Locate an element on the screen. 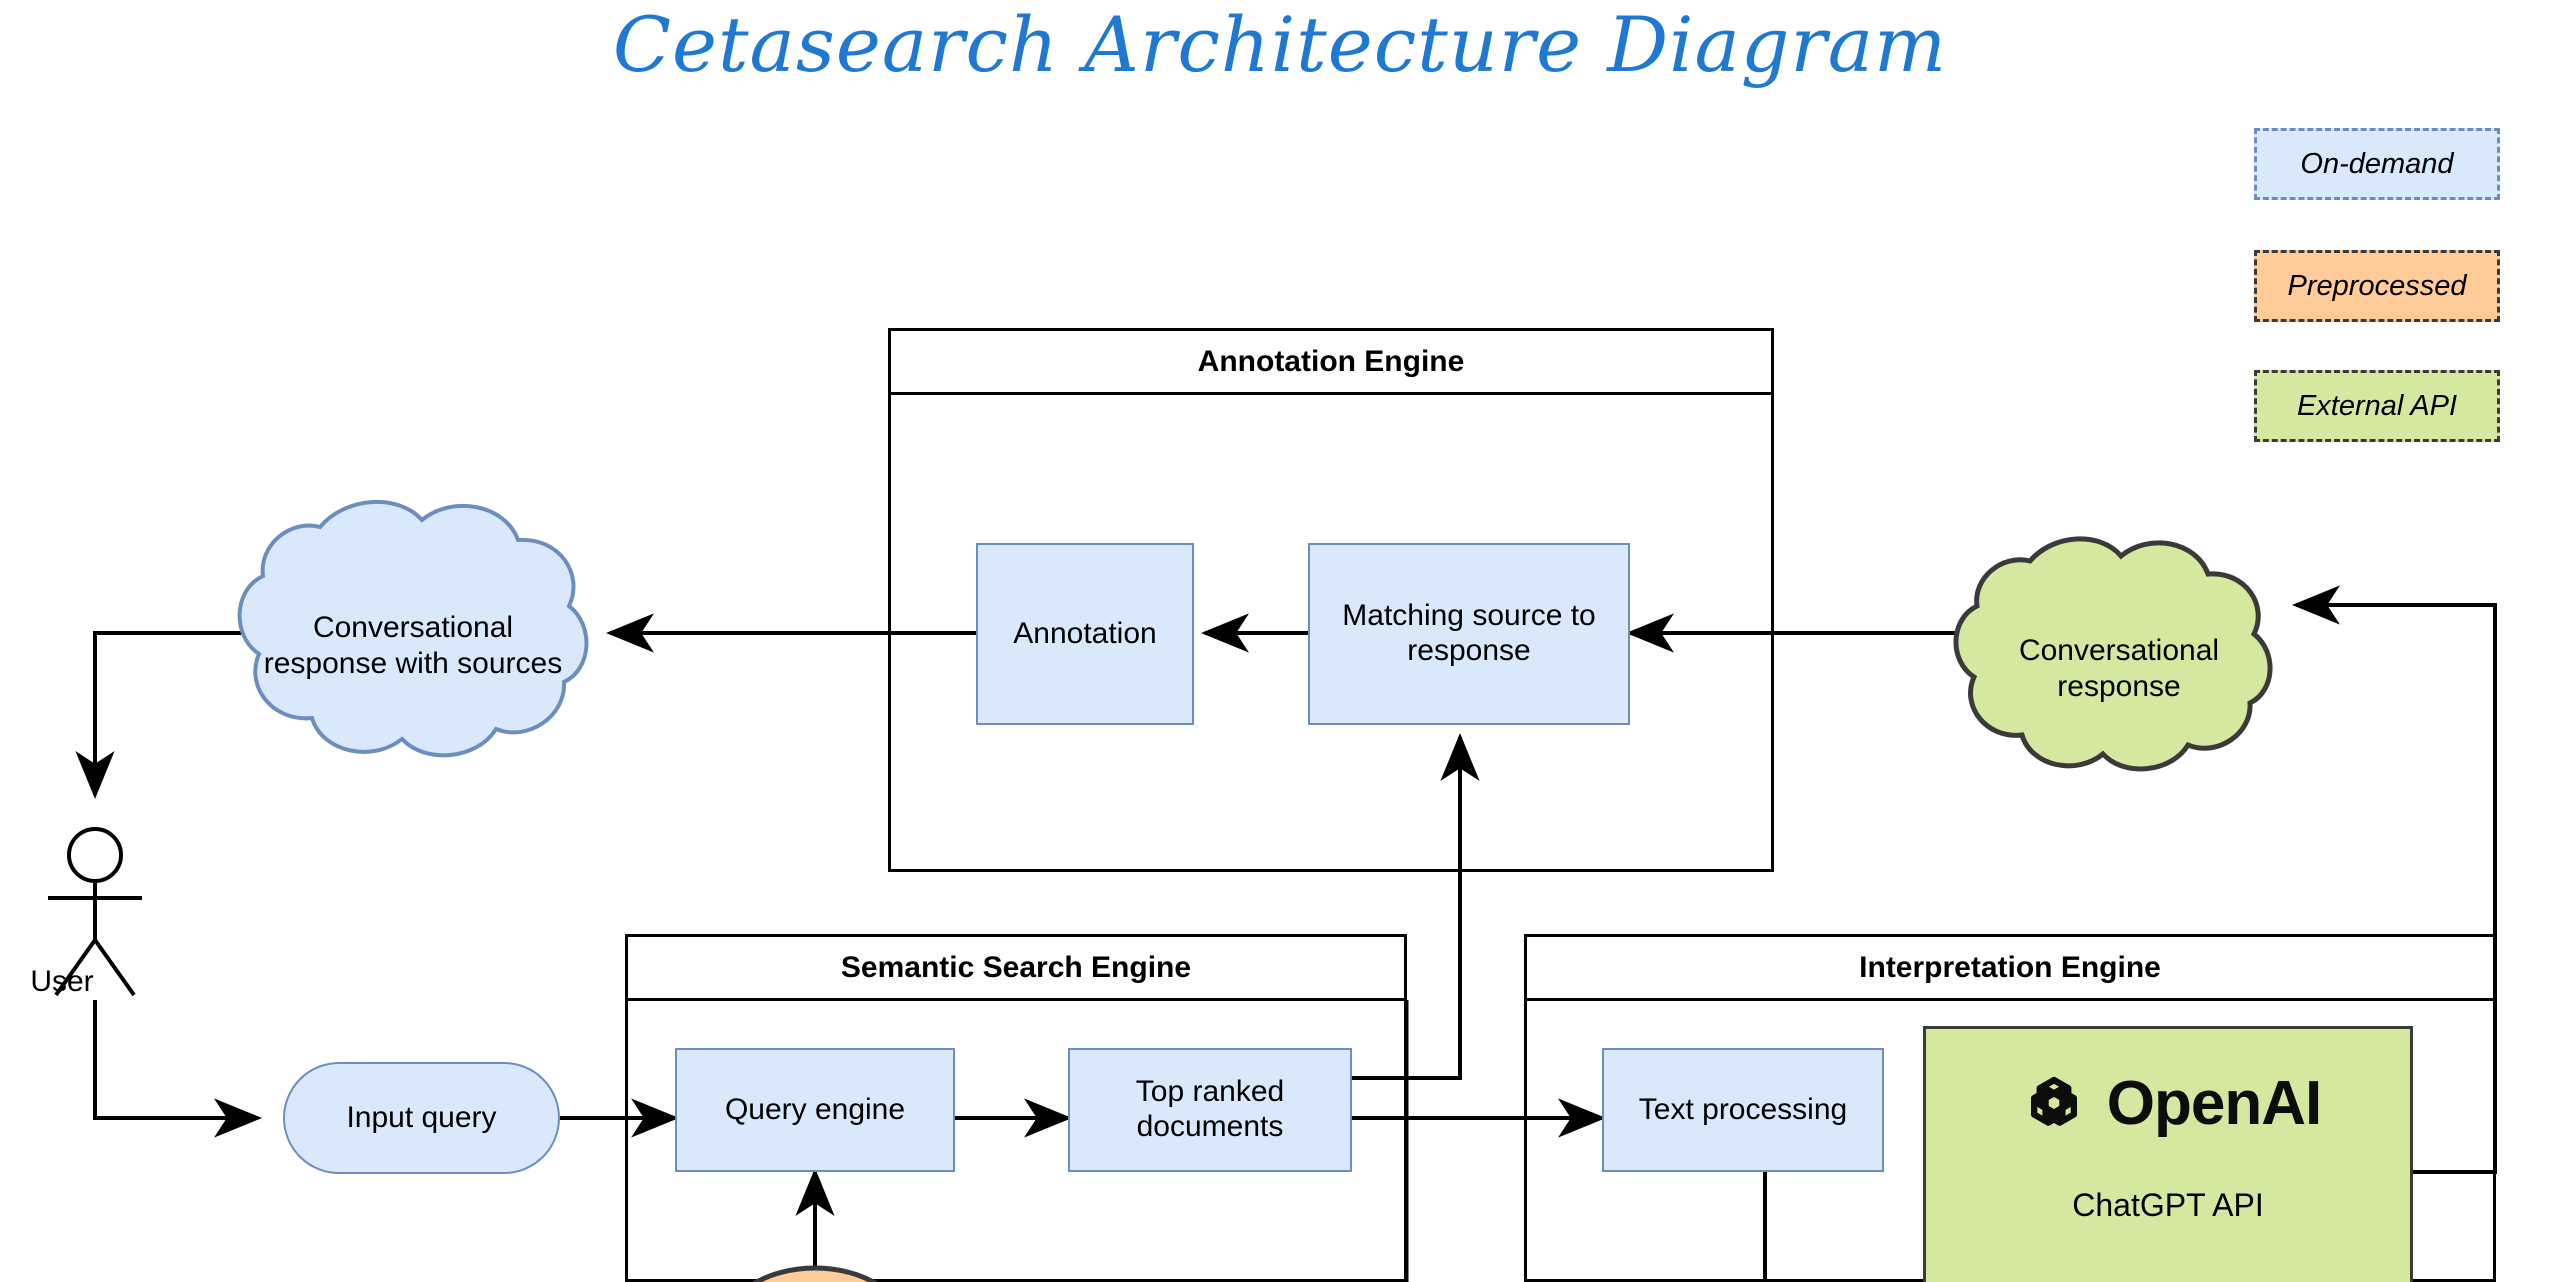  node-label: Top ranked documents is located at coordinates (1210, 1109).